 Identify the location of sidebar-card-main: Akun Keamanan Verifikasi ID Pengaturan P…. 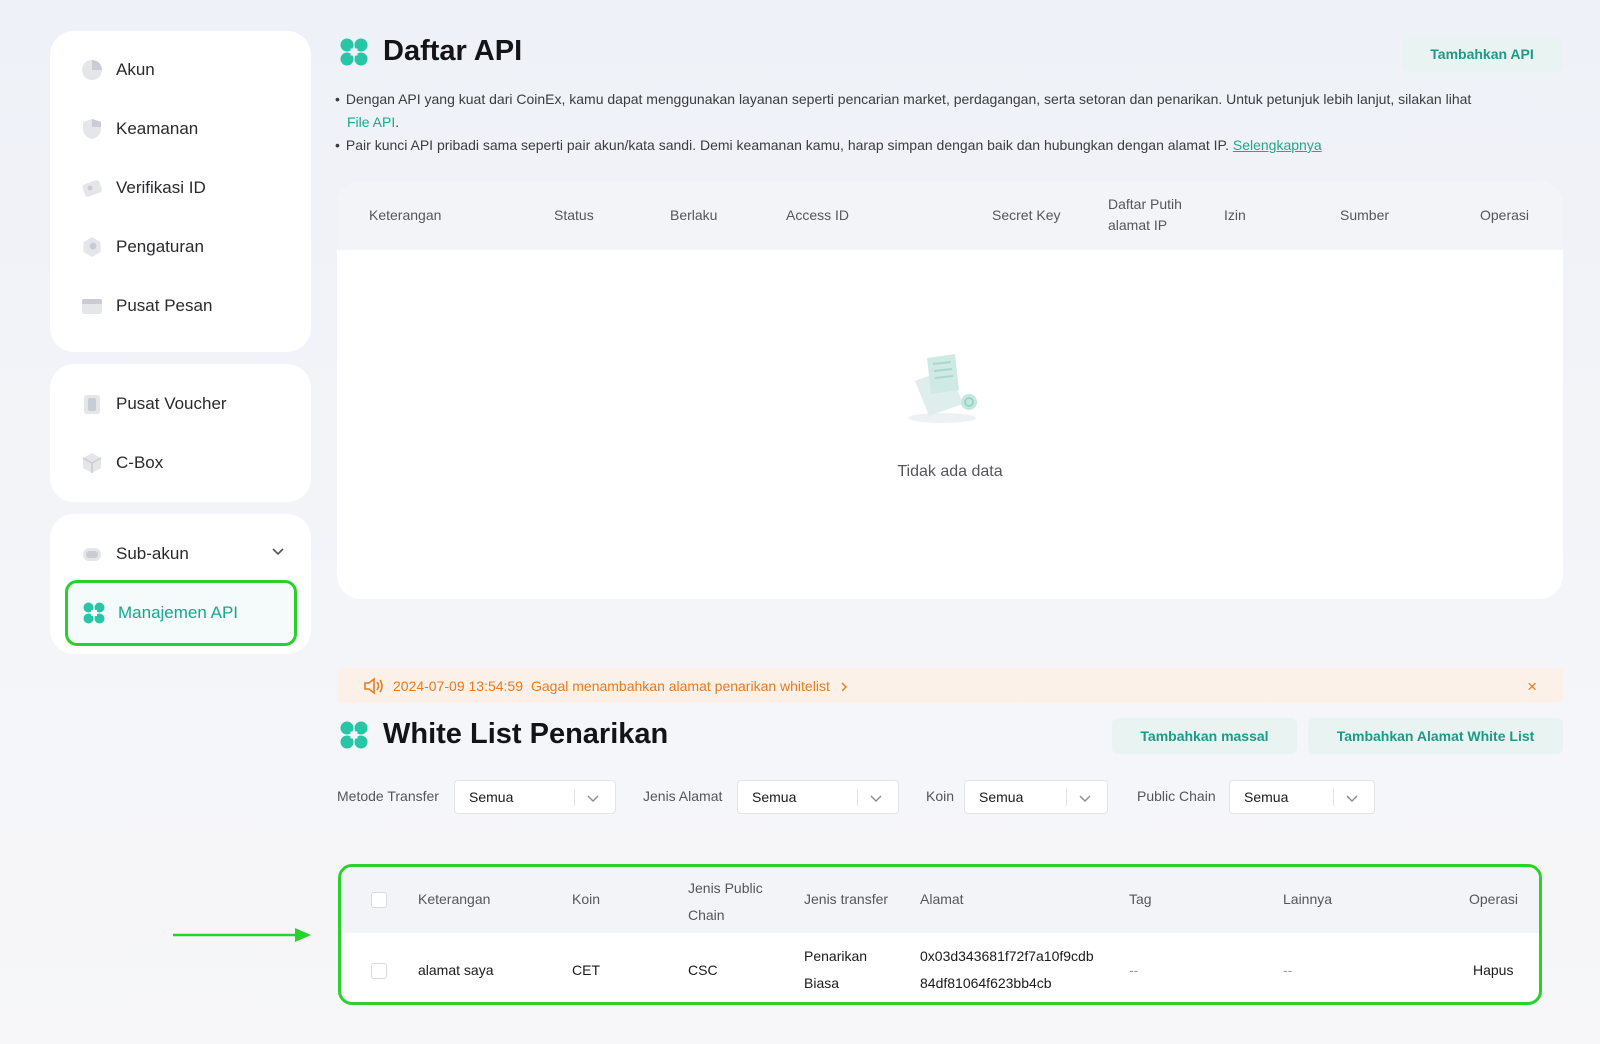
(180, 191).